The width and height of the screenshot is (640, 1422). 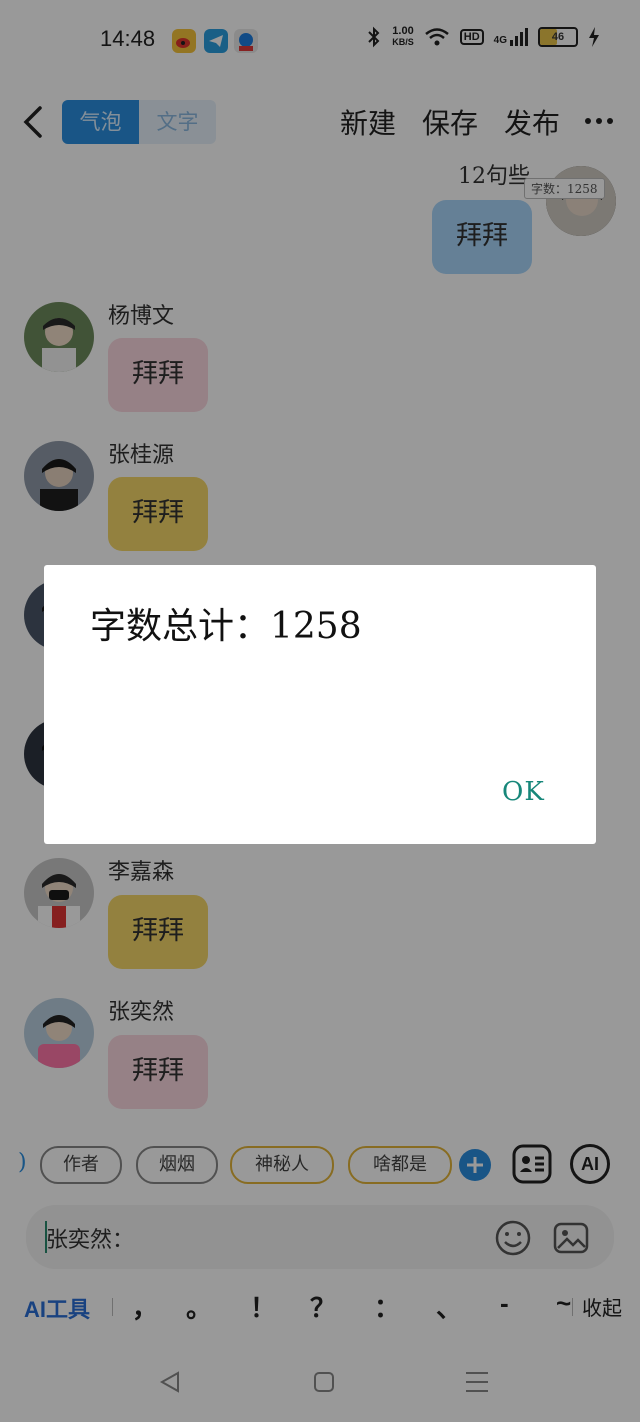 What do you see at coordinates (226, 626) in the screenshot?
I see `dialog-message: 字数总计：1258` at bounding box center [226, 626].